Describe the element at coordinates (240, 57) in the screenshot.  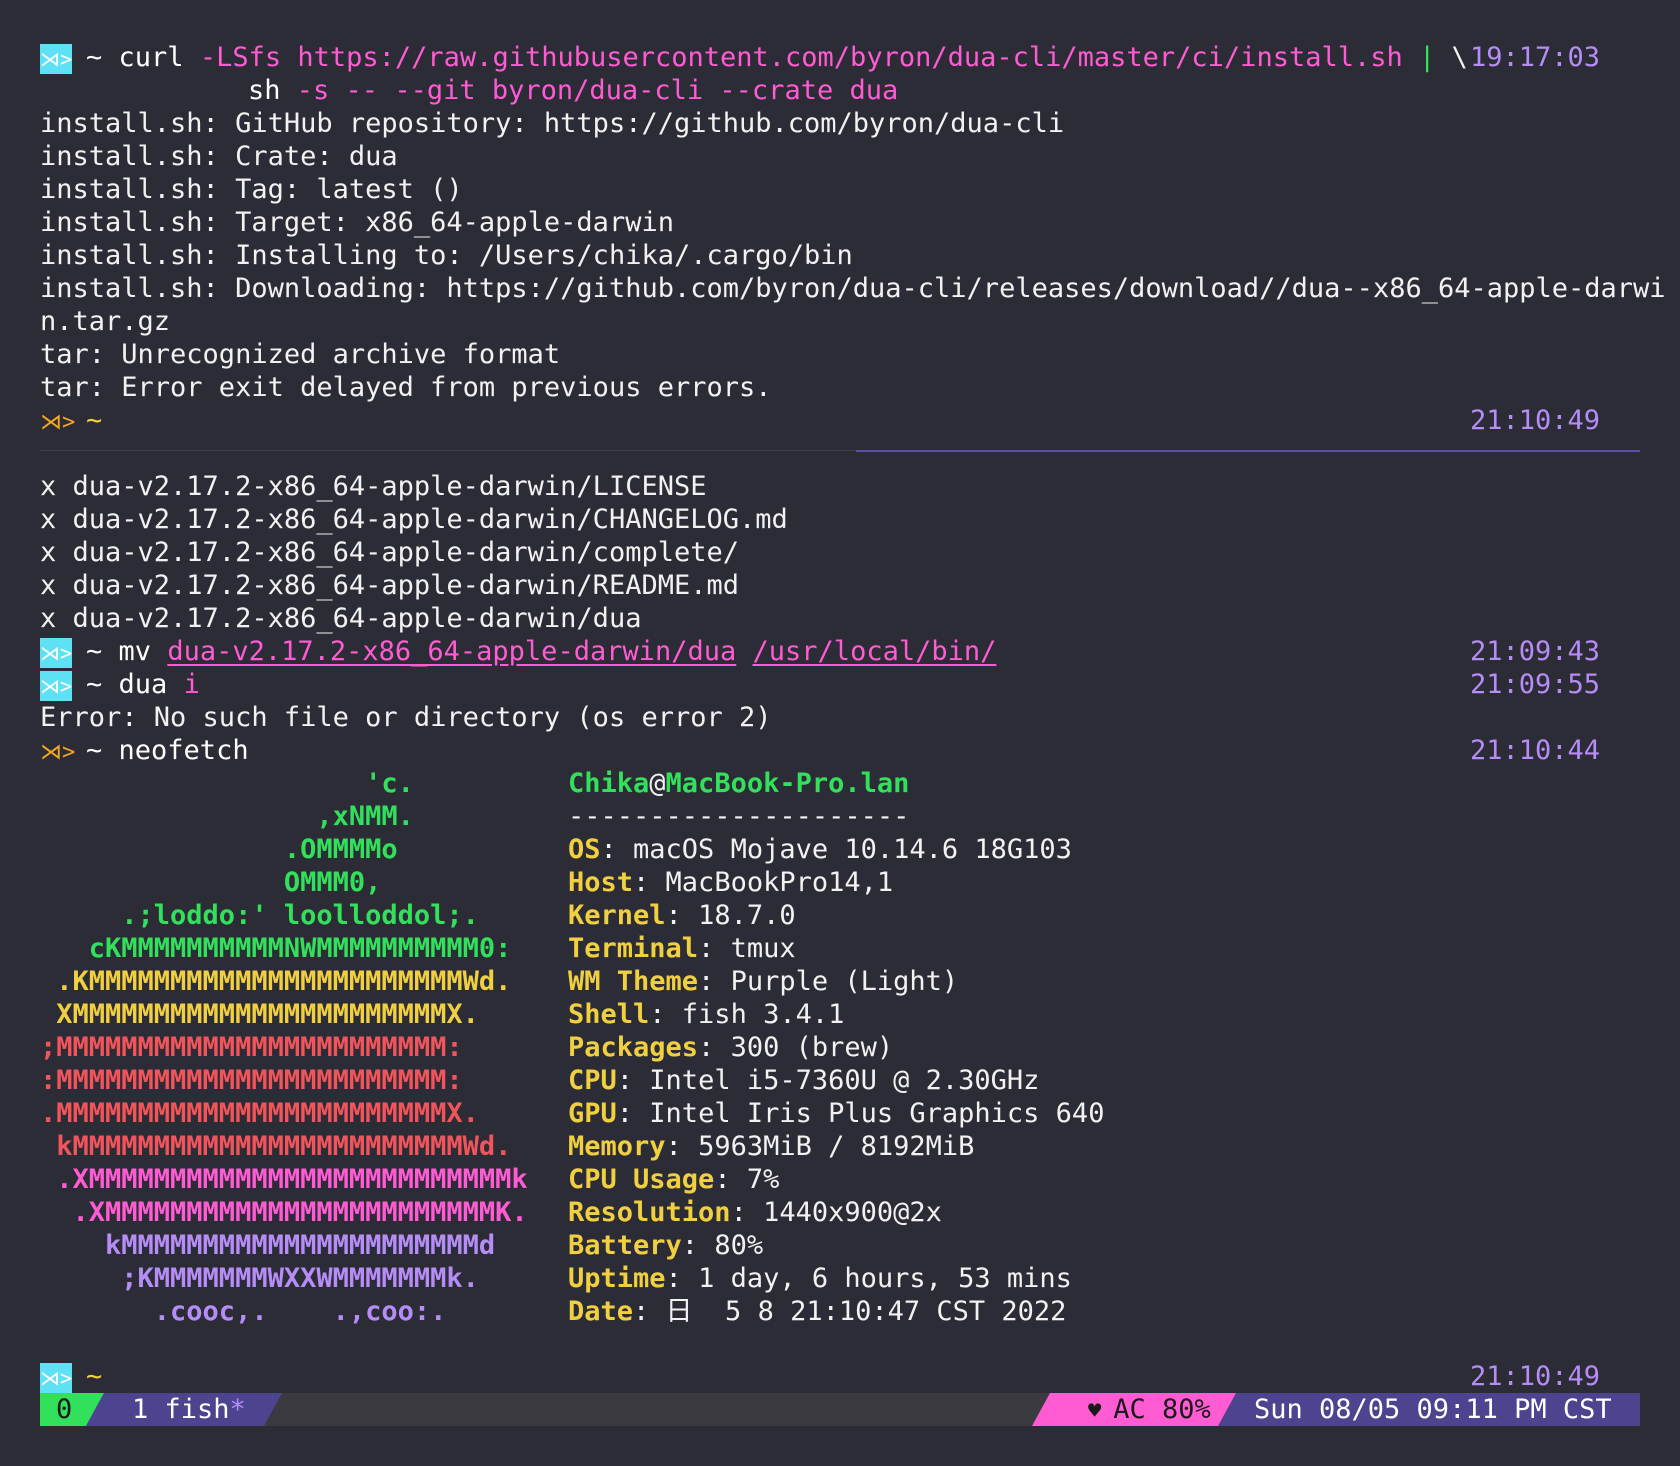
I see `command-flag: -LSfs` at that location.